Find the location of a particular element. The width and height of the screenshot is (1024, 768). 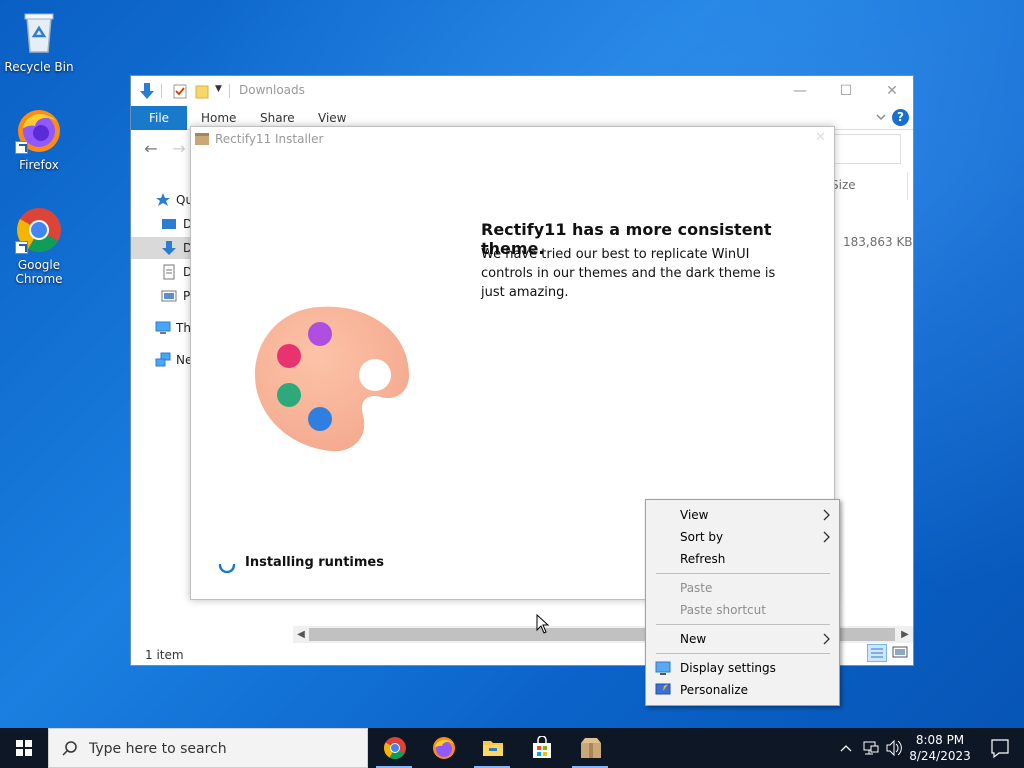

desktop-icon-label: Google Chrome is located at coordinates (39, 272).